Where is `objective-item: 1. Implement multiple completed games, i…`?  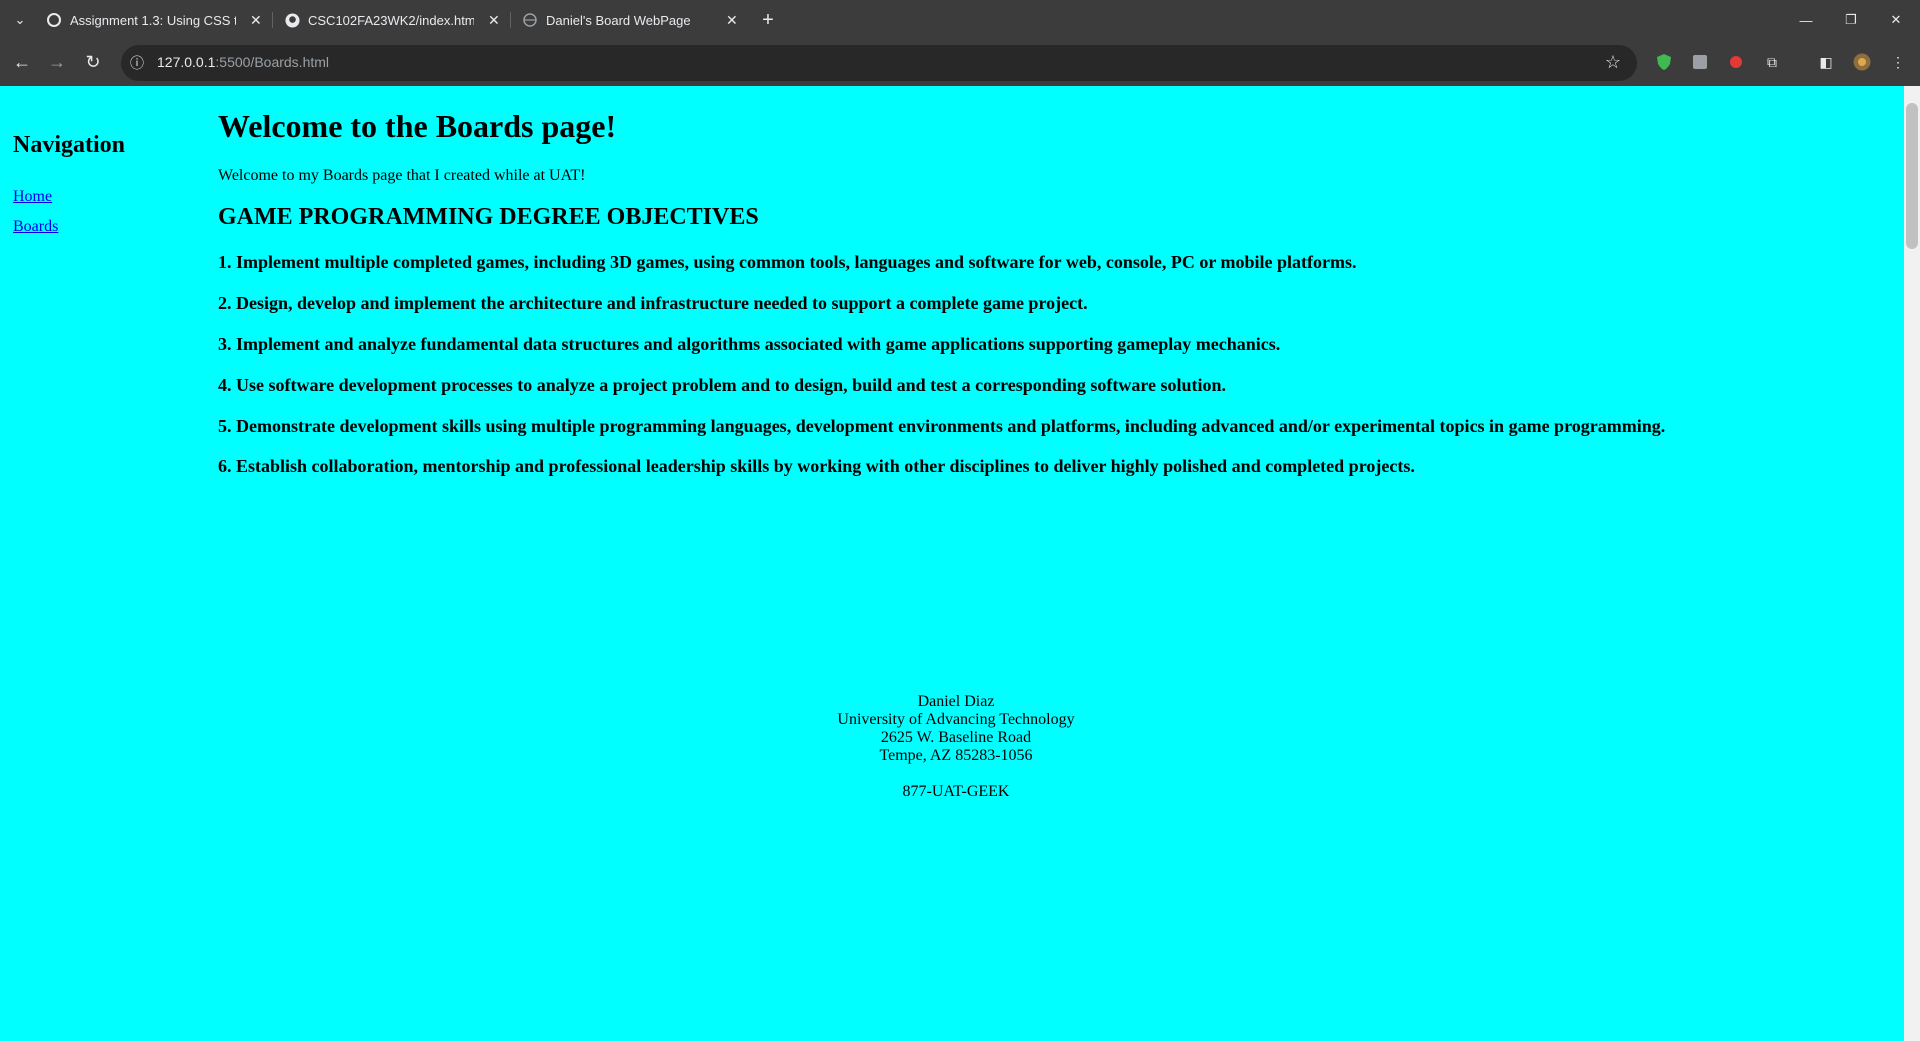 objective-item: 1. Implement multiple completed games, i… is located at coordinates (787, 262).